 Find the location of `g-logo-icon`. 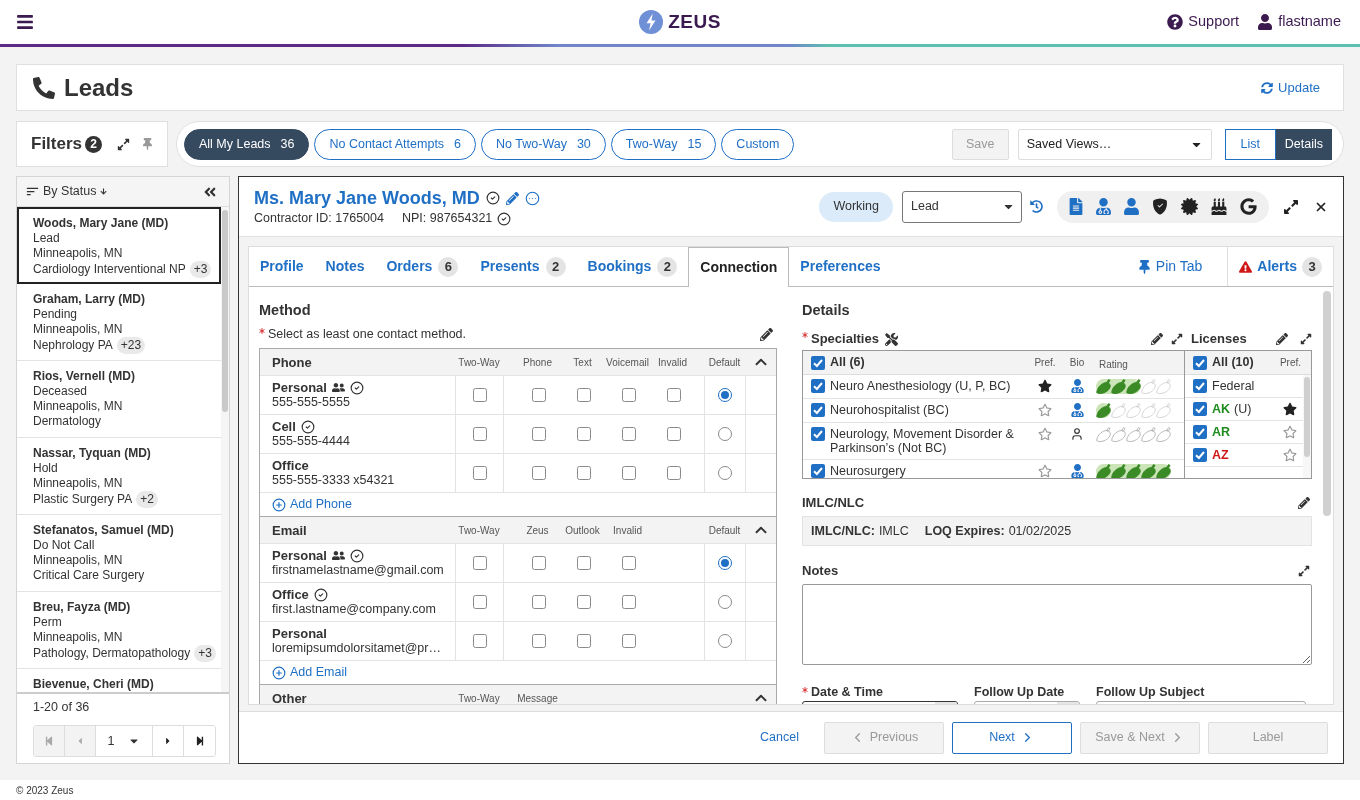

g-logo-icon is located at coordinates (1248, 206).